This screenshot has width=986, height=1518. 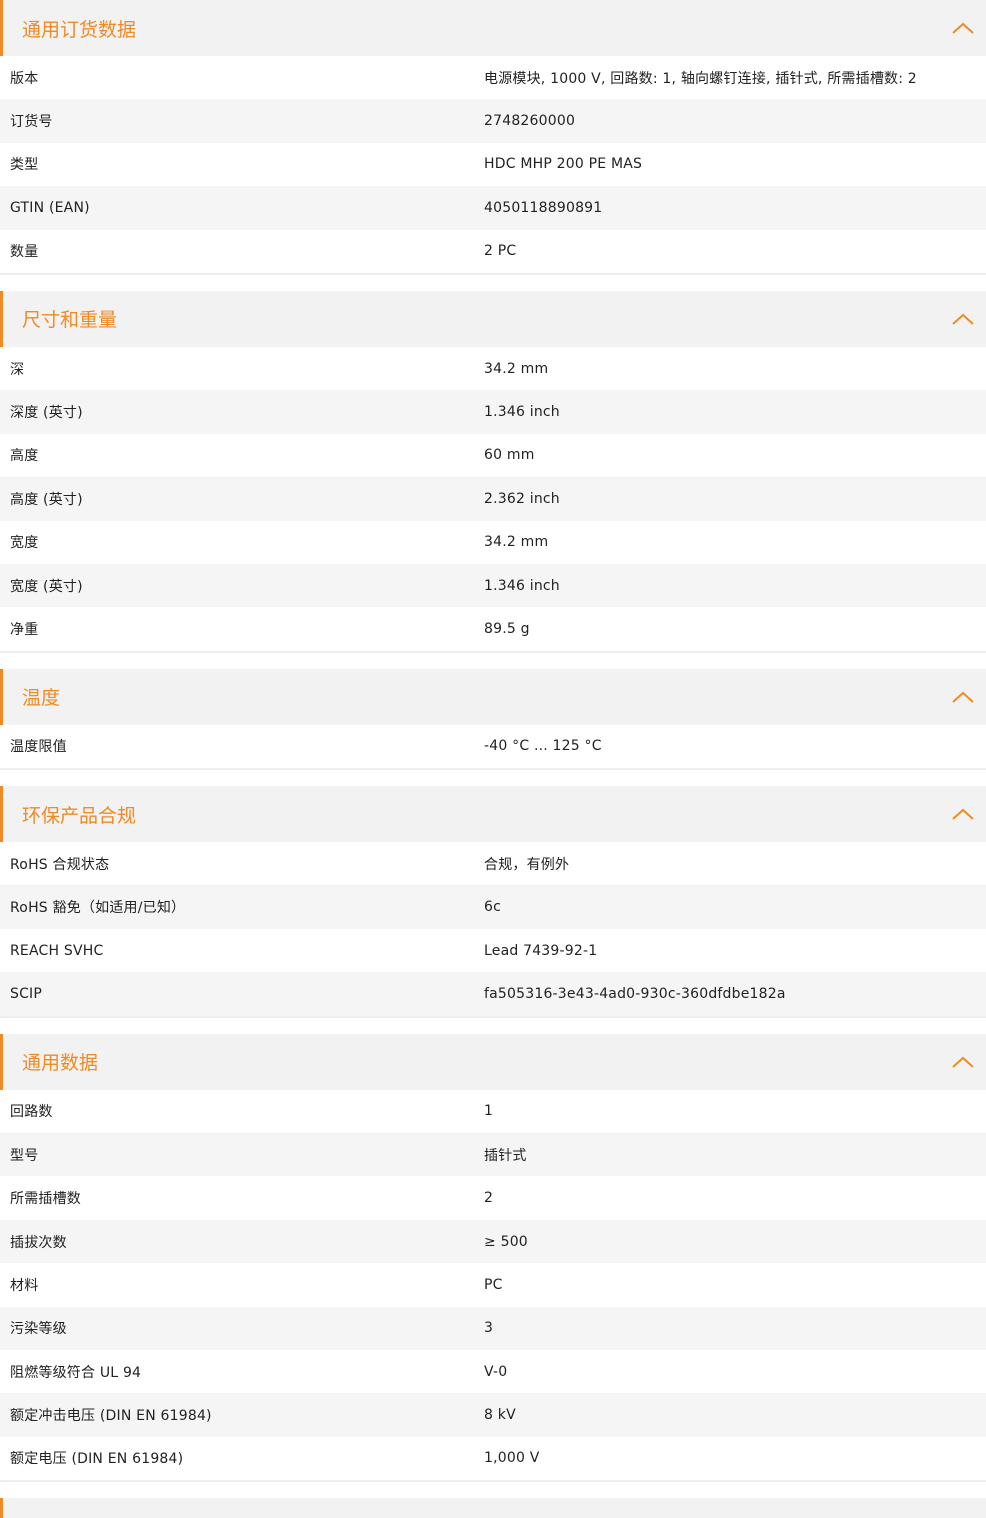 I want to click on table-row: 污染等级 3, so click(x=493, y=1328).